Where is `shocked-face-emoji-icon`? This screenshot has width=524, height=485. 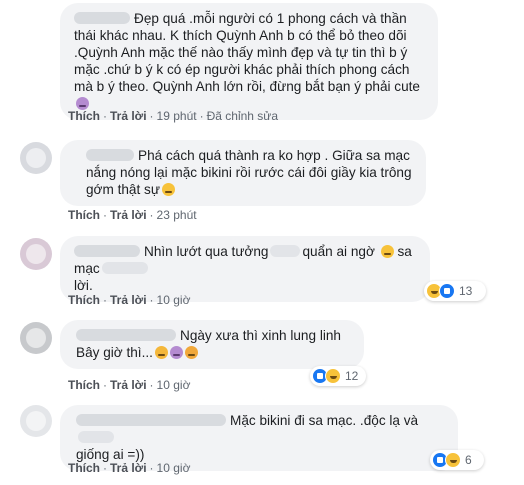
shocked-face-emoji-icon is located at coordinates (191, 352).